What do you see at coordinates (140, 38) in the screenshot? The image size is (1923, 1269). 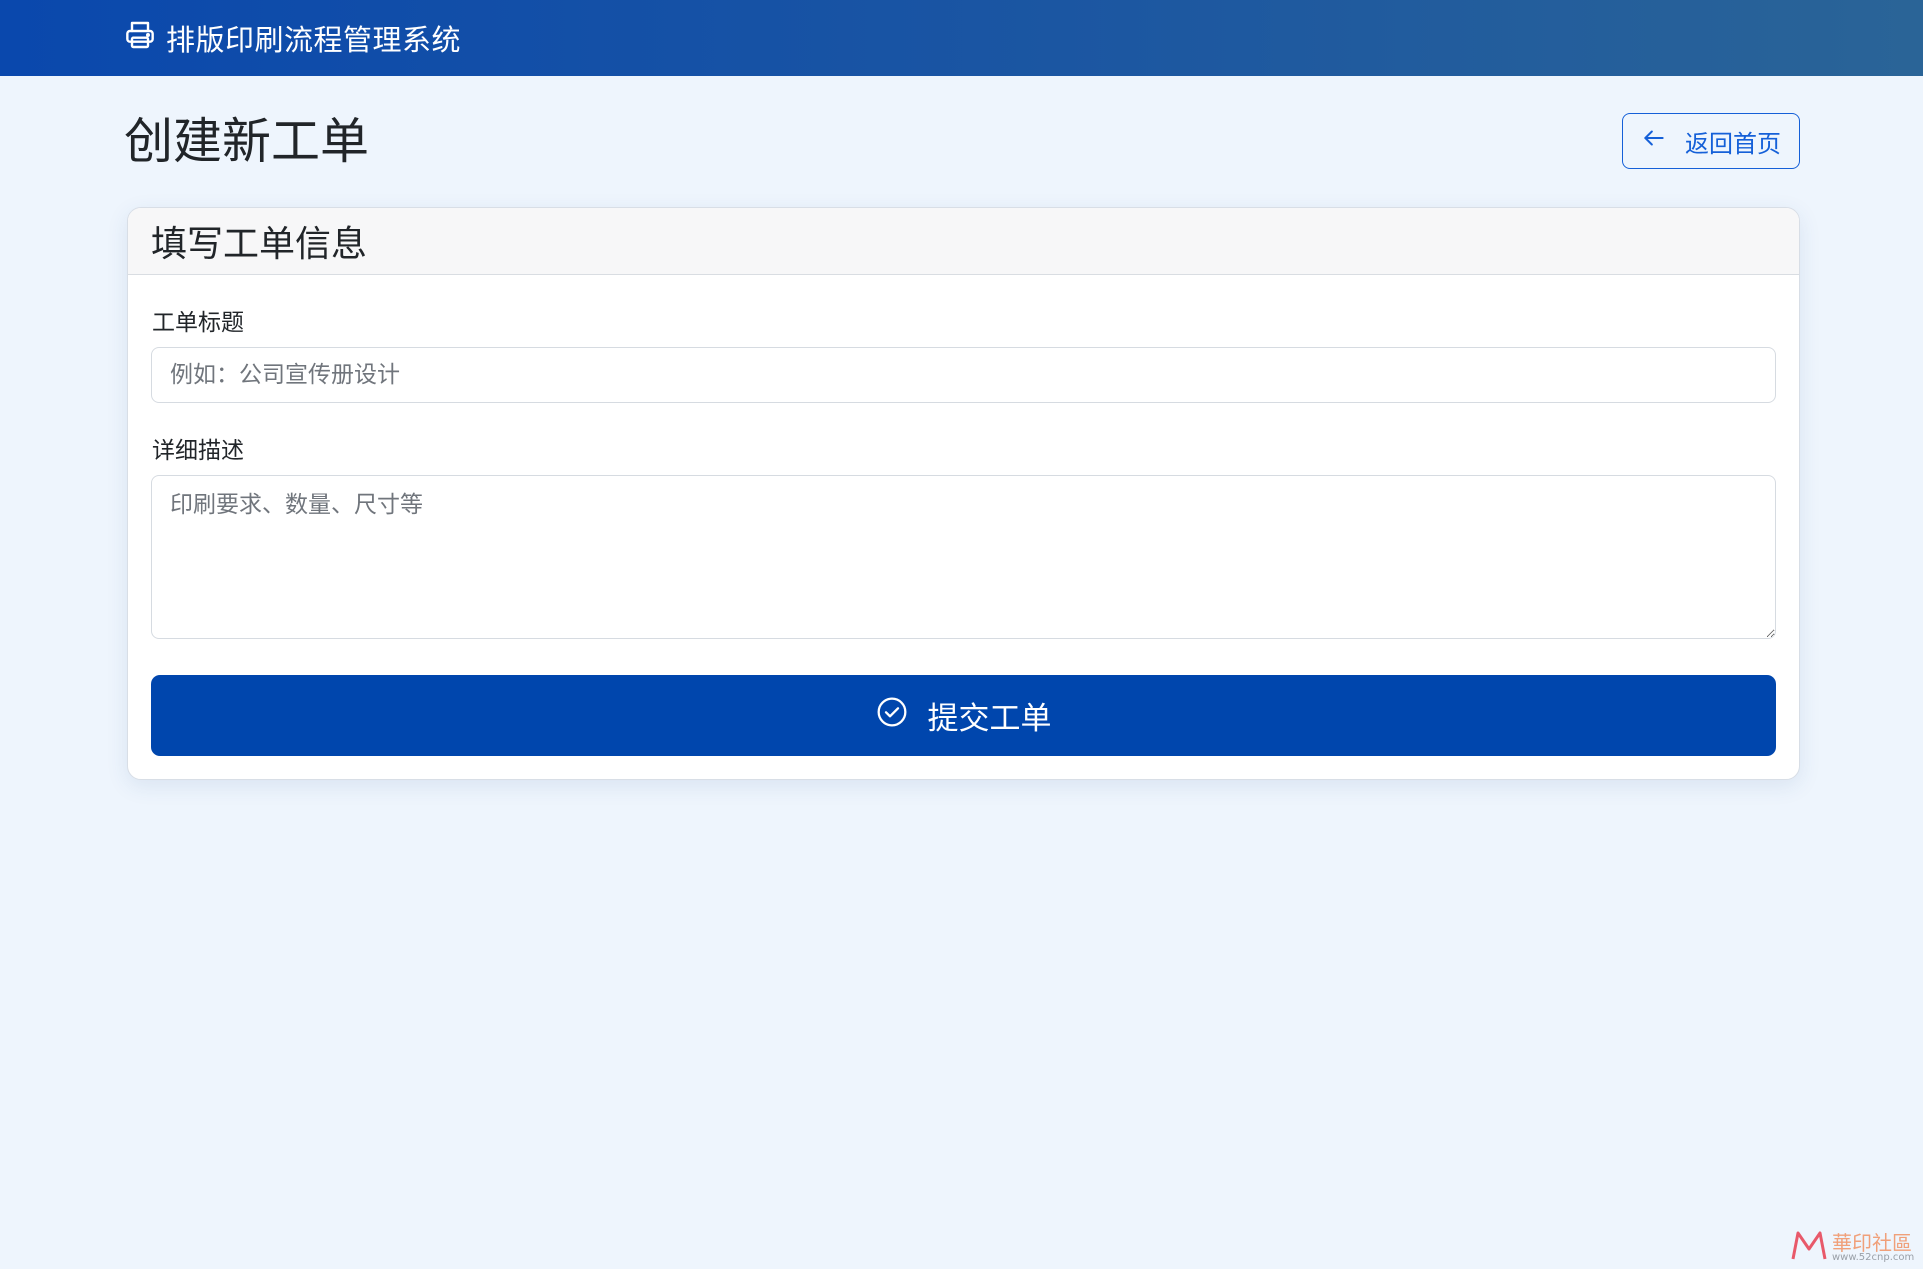 I see `printer-icon` at bounding box center [140, 38].